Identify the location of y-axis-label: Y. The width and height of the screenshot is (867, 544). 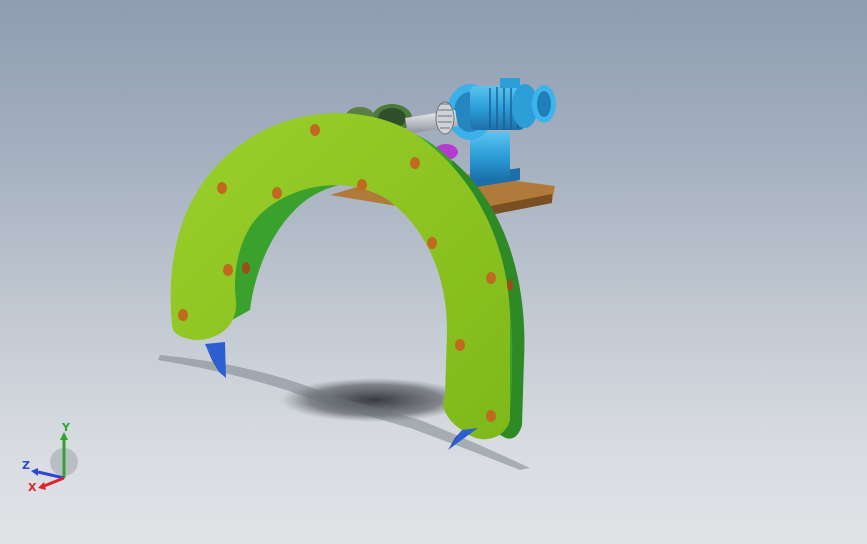
(66, 427).